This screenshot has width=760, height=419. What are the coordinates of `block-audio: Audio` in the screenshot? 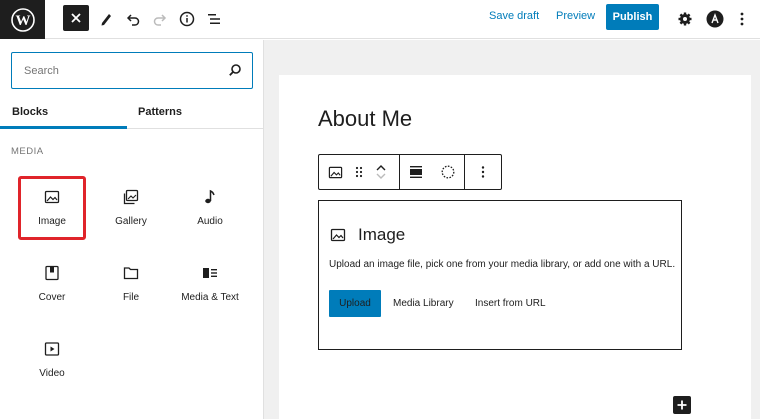 It's located at (210, 208).